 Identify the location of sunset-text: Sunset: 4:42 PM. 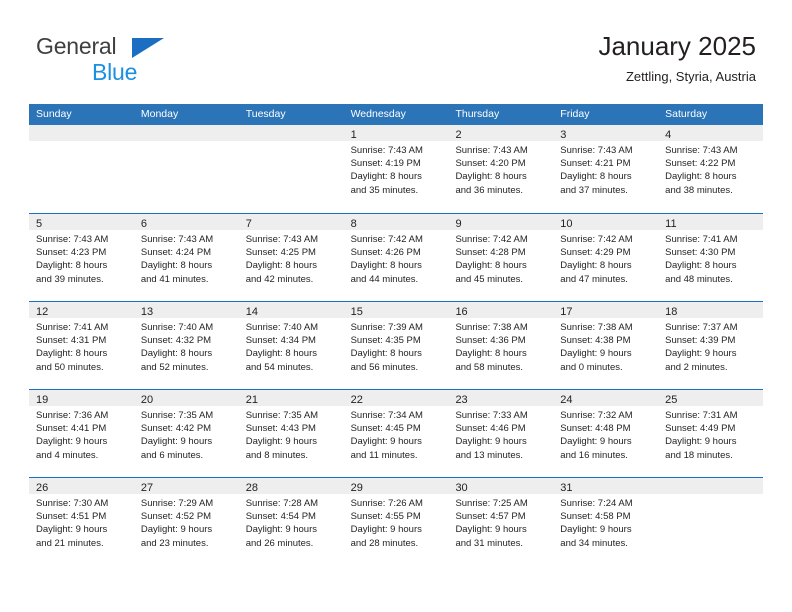
(176, 429).